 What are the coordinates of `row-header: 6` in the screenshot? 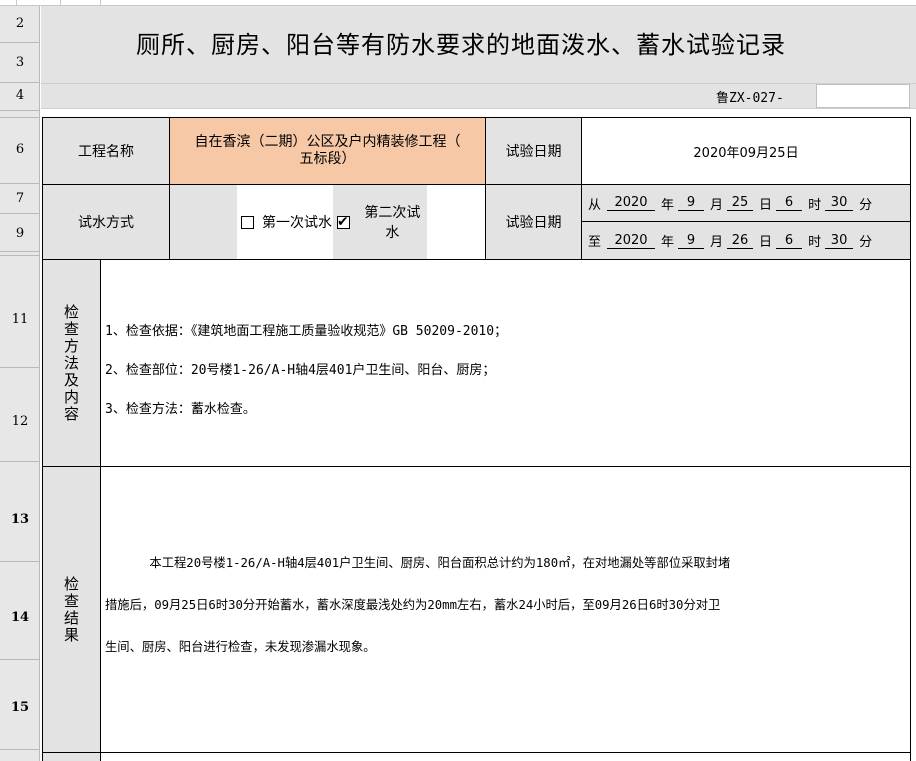 It's located at (20, 151).